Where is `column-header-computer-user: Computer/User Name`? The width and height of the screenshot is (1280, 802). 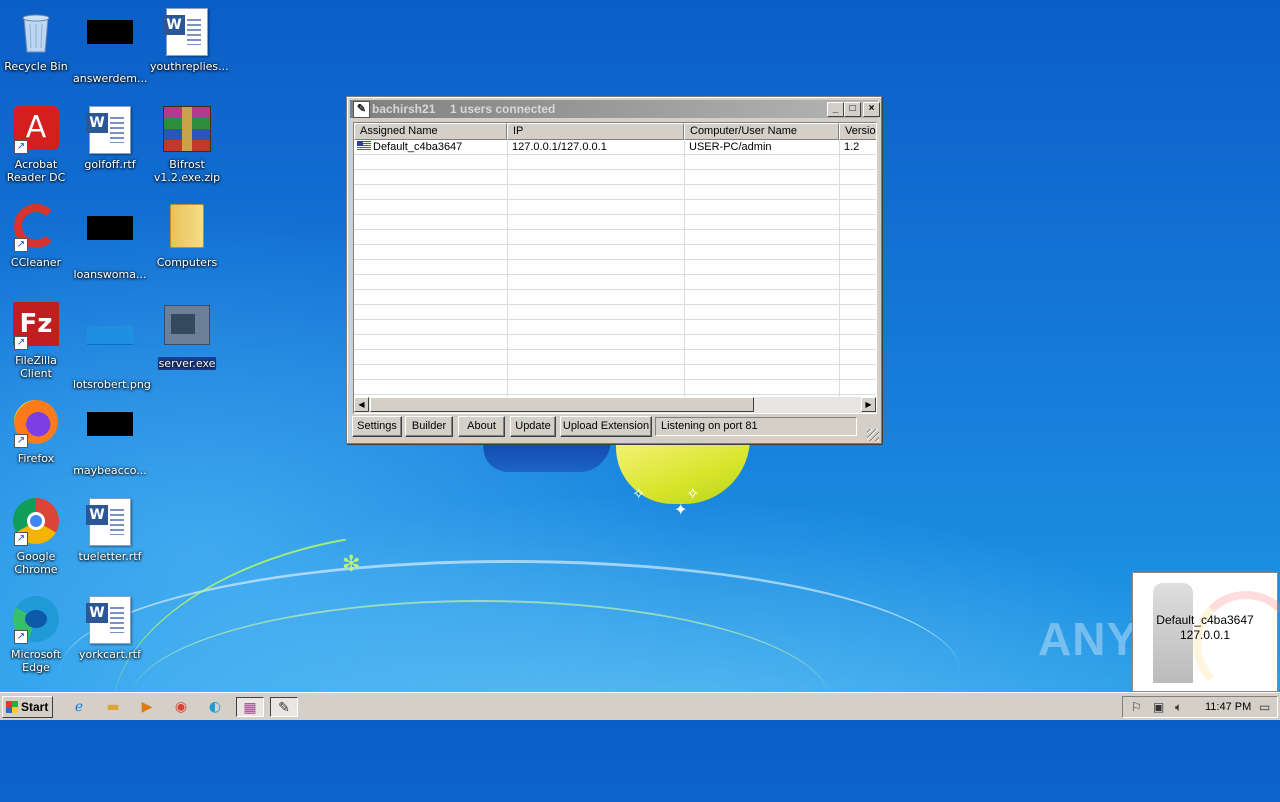
column-header-computer-user: Computer/User Name is located at coordinates (761, 131).